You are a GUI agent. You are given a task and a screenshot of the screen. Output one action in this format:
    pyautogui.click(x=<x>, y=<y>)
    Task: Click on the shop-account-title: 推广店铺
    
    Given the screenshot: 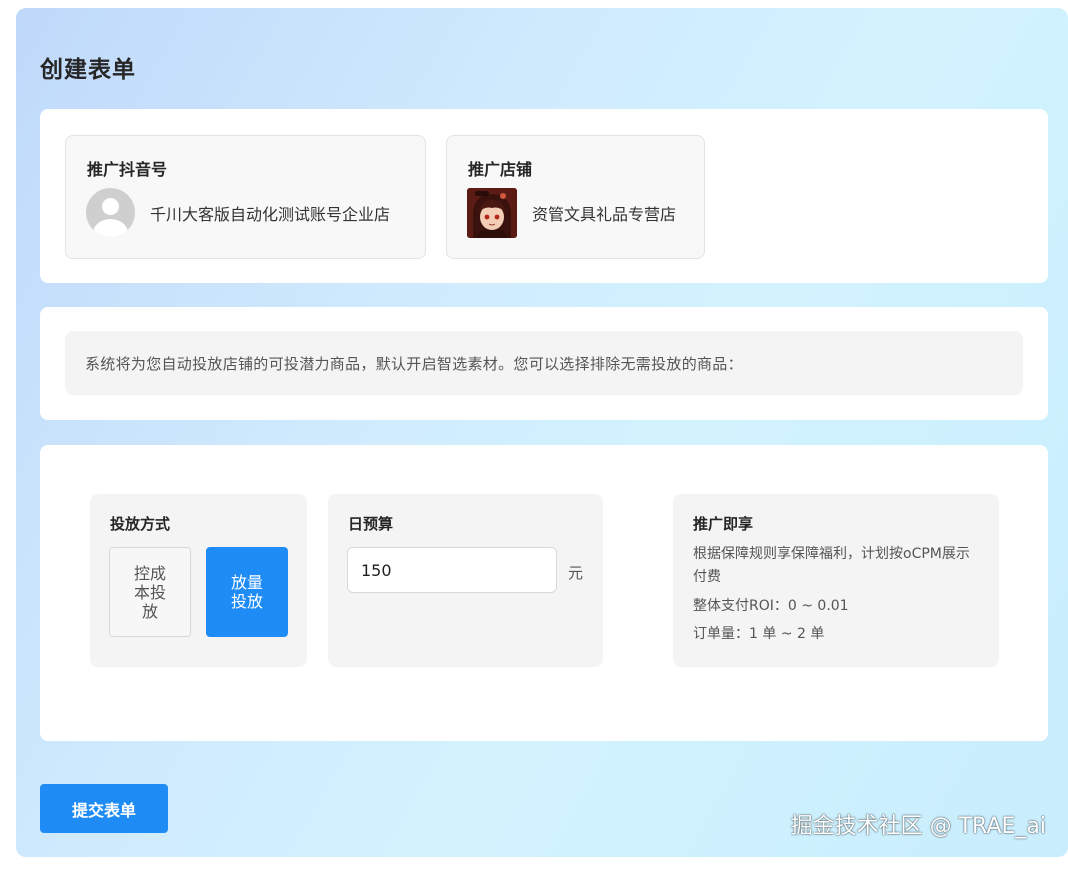 What is the action you would take?
    pyautogui.click(x=500, y=169)
    